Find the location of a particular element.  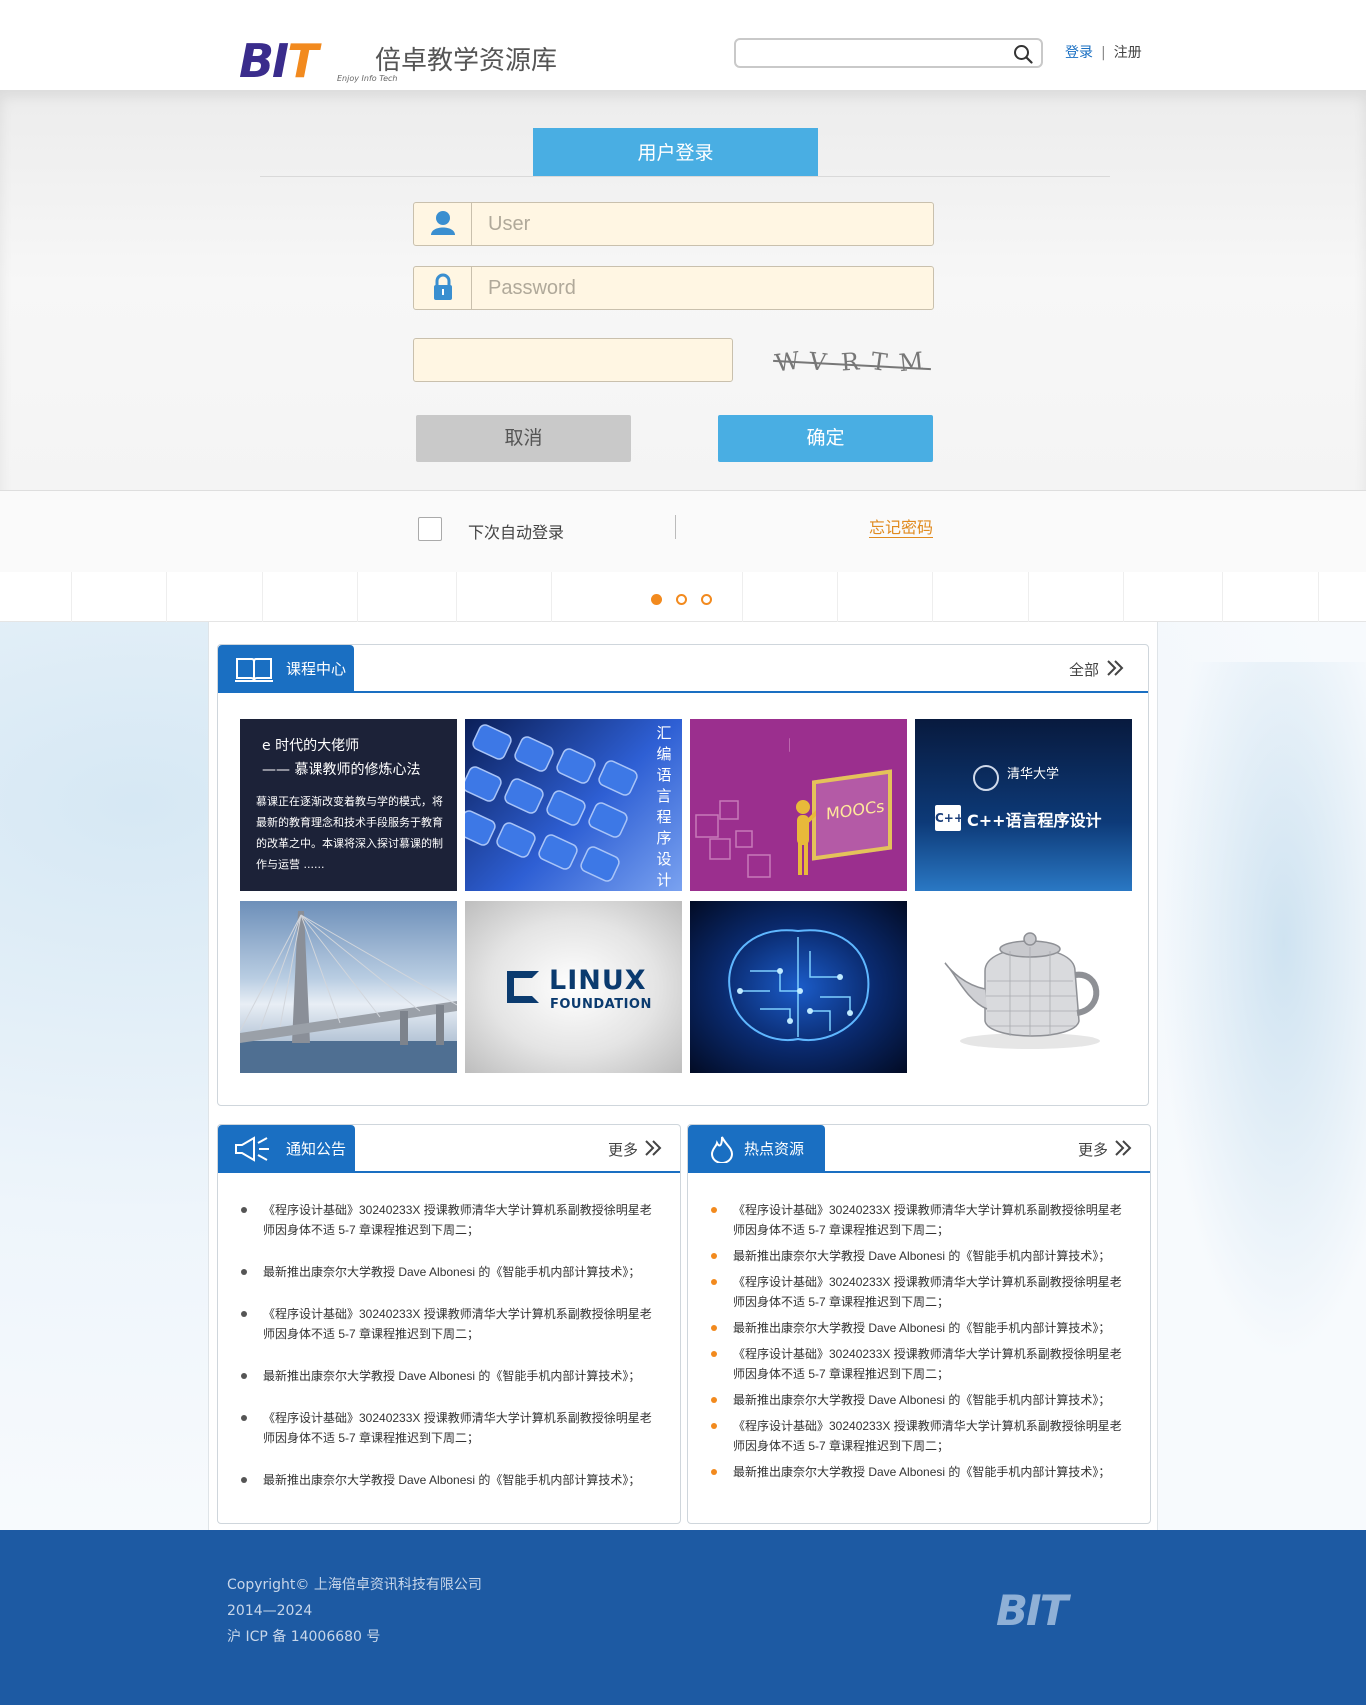

remember-label: 下次自动登录 is located at coordinates (516, 531).